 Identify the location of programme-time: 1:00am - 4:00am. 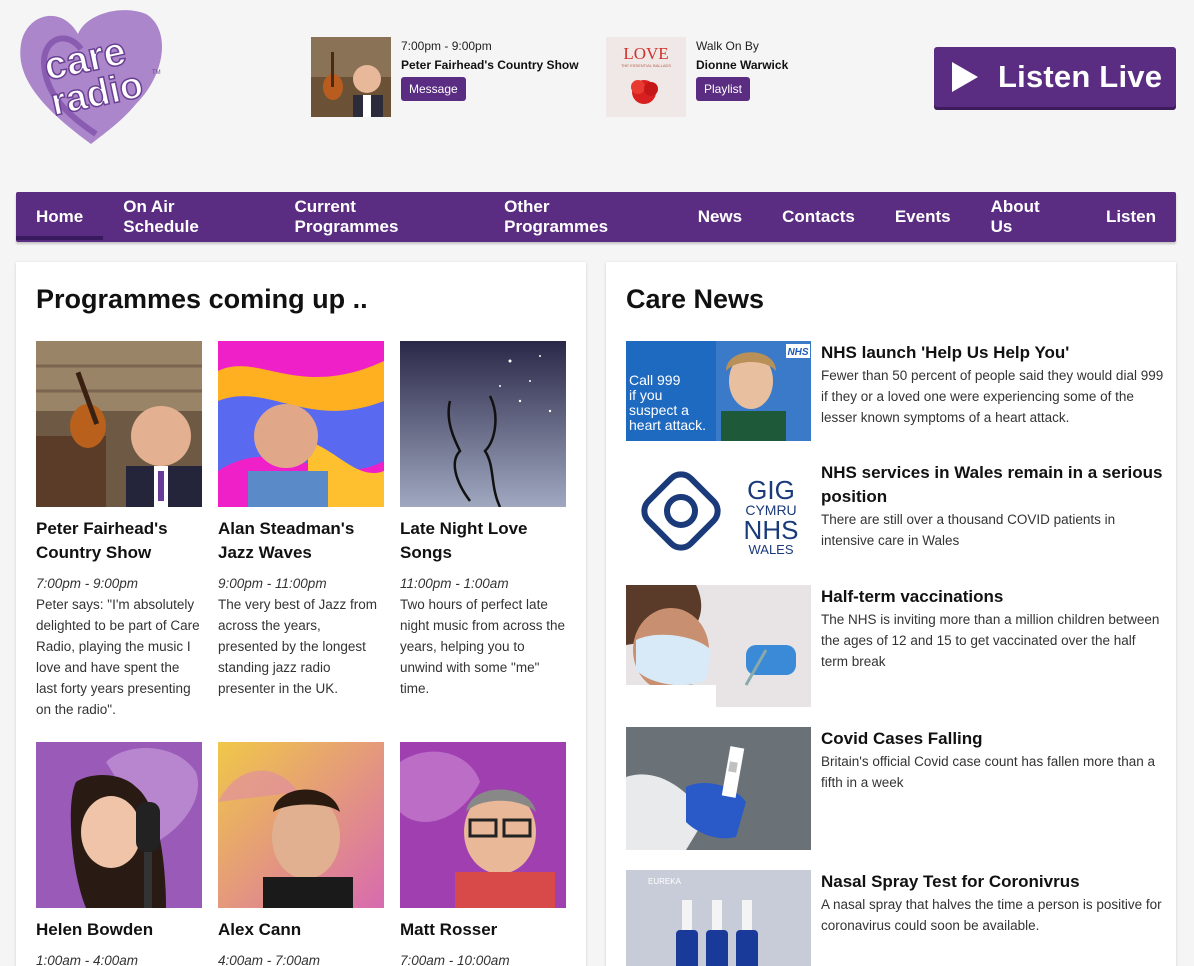
(87, 959).